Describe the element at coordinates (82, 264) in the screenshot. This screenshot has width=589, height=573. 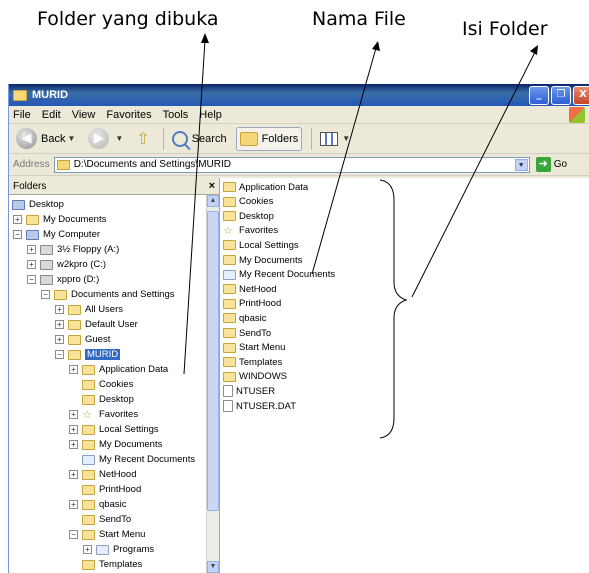
I see `tree-node-label: w2kpro (C:)` at that location.